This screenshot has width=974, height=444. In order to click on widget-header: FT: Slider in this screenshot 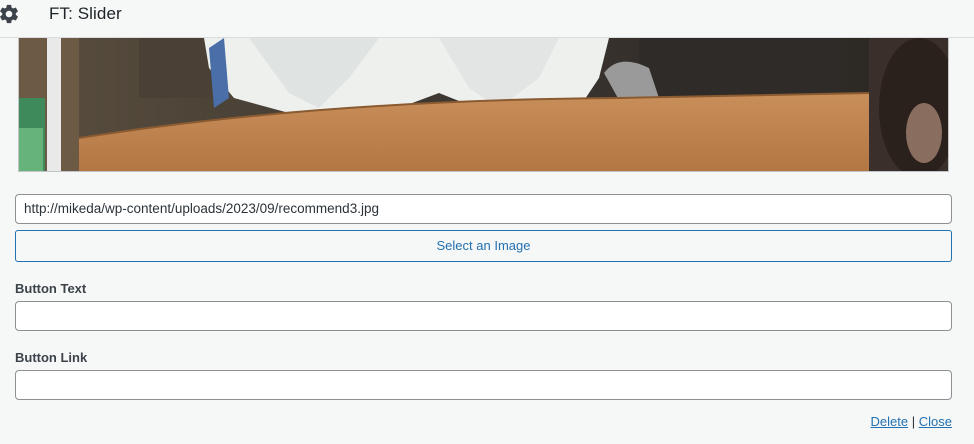, I will do `click(487, 19)`.